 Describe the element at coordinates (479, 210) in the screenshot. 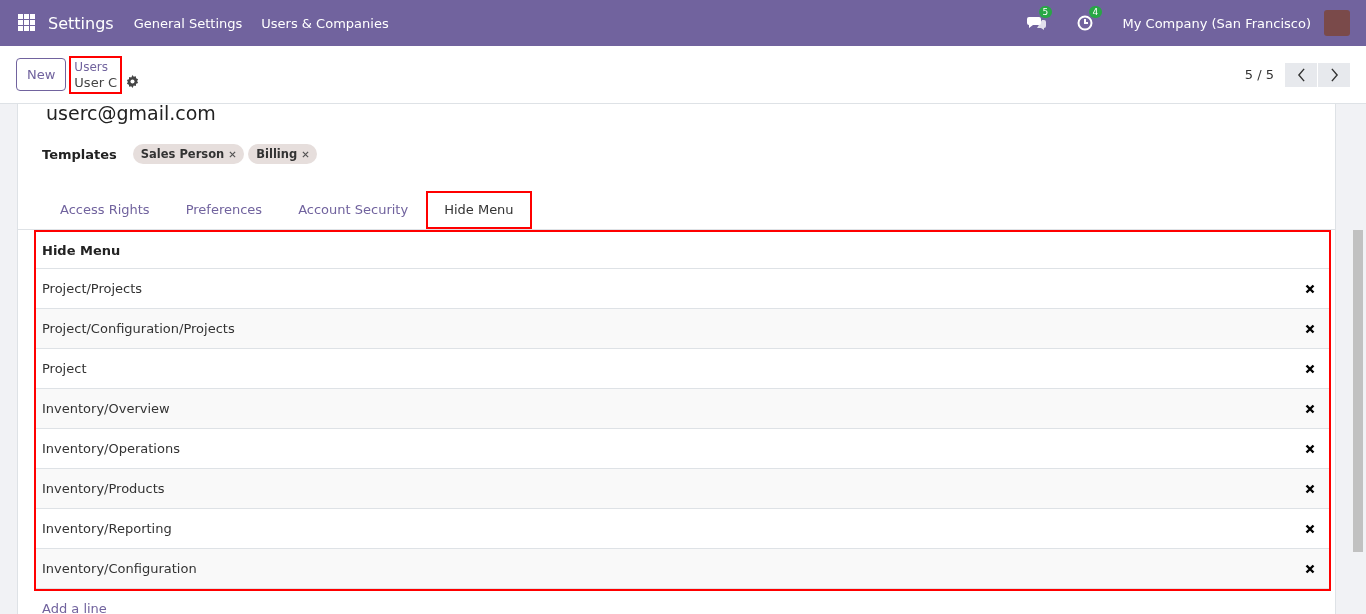

I see `tab: Hide Menu` at that location.